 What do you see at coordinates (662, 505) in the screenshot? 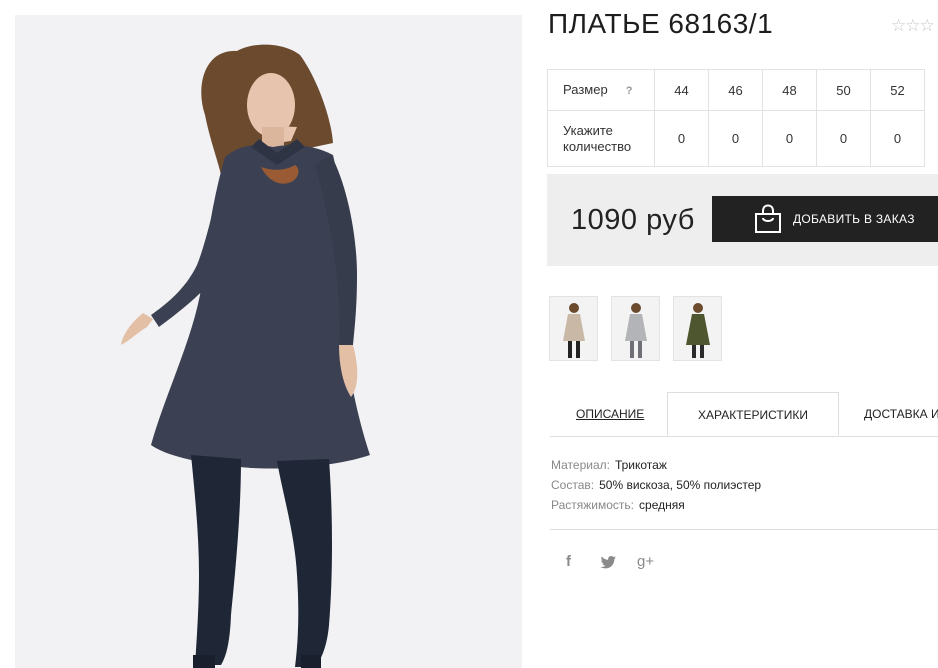
I see `spec-value: средняя` at bounding box center [662, 505].